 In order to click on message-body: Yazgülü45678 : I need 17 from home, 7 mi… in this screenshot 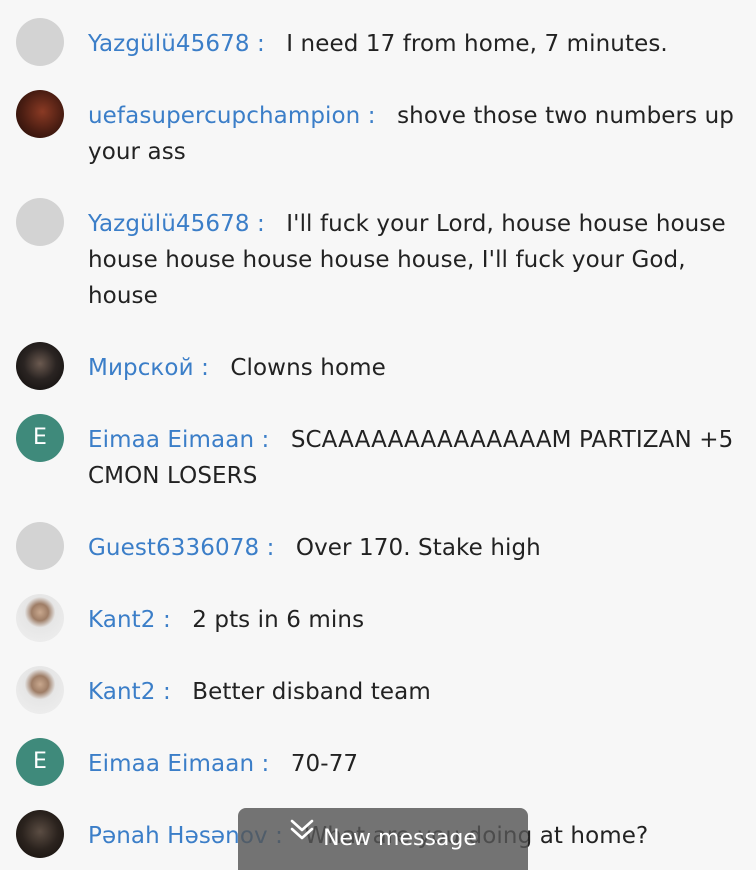, I will do `click(415, 44)`.